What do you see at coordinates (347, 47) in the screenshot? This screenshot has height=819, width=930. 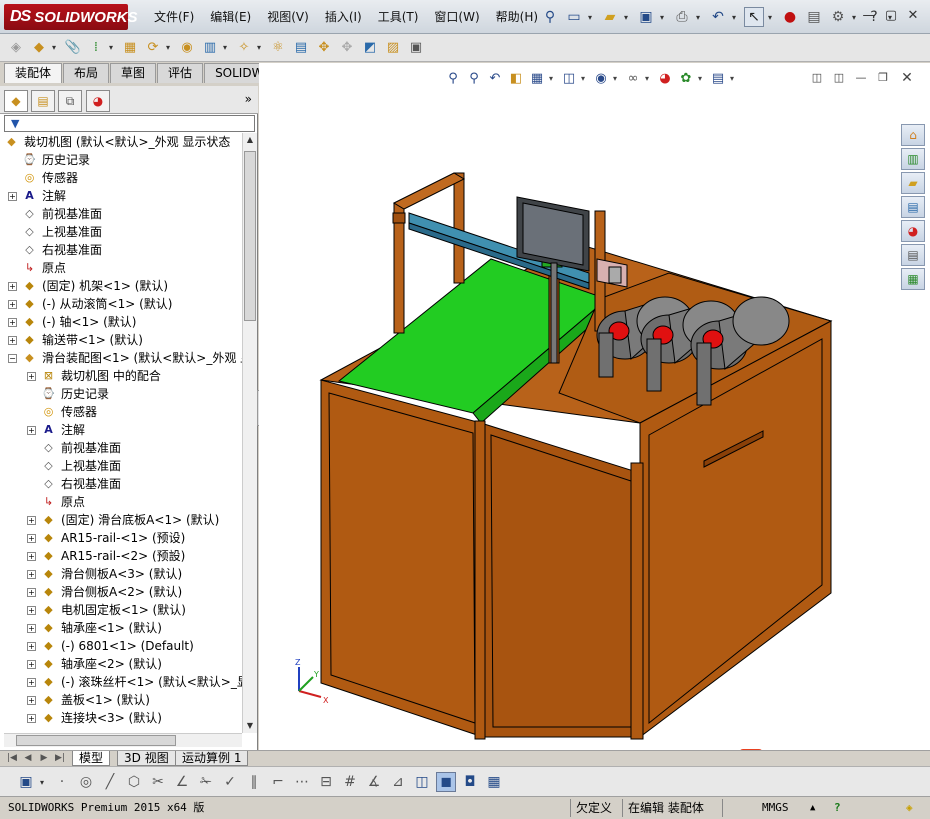 I see `explode-line-icon: ✥` at bounding box center [347, 47].